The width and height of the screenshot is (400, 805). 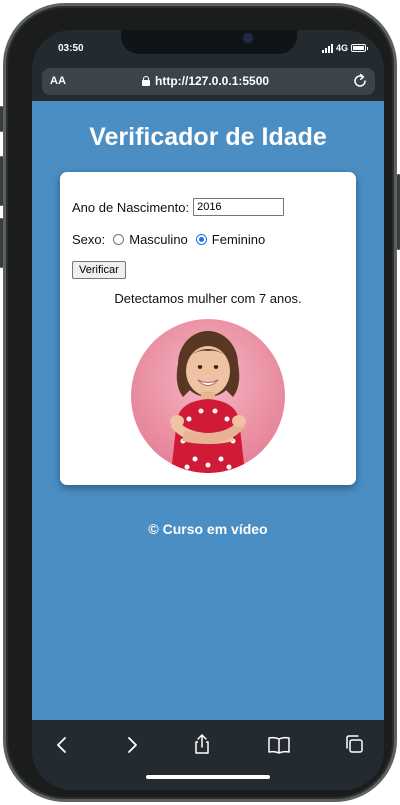 What do you see at coordinates (131, 207) in the screenshot?
I see `birth-year-label: Ano de Nascimento:` at bounding box center [131, 207].